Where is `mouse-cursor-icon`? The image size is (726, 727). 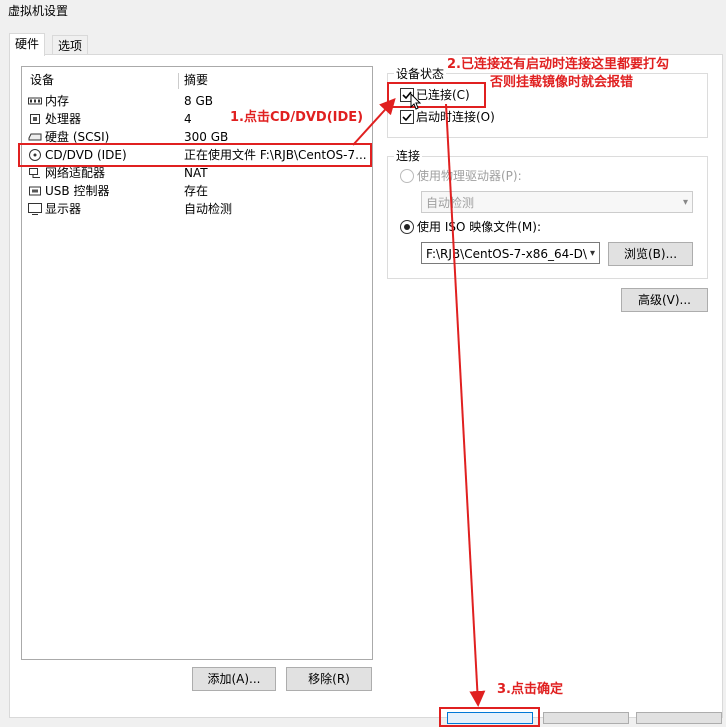 mouse-cursor-icon is located at coordinates (416, 101).